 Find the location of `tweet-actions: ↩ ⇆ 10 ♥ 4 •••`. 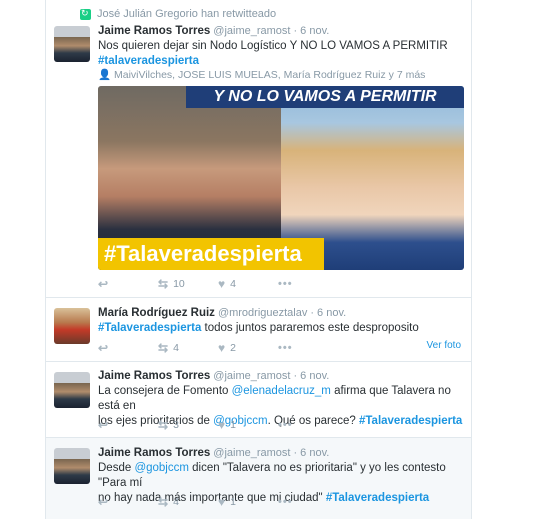

tweet-actions: ↩ ⇆ 10 ♥ 4 ••• is located at coordinates (218, 284).